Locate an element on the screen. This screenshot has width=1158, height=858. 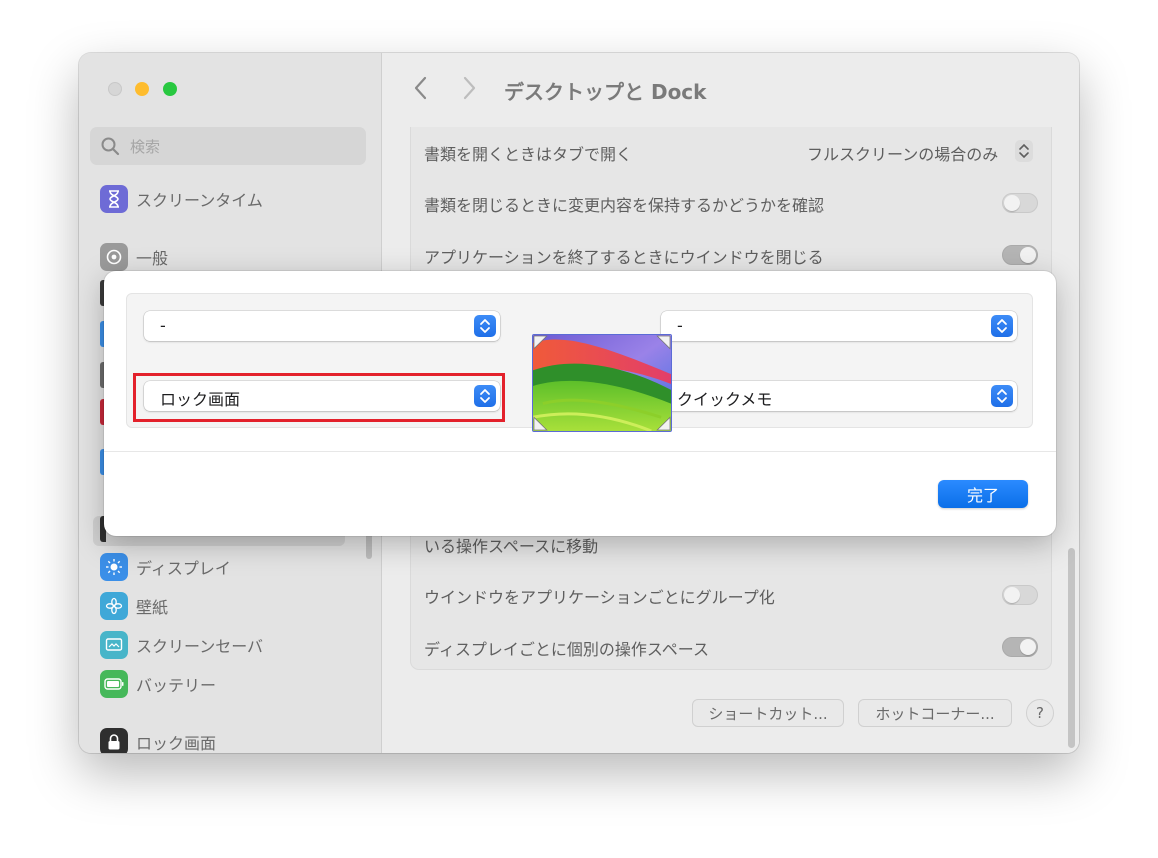
flower-icon is located at coordinates (114, 606).